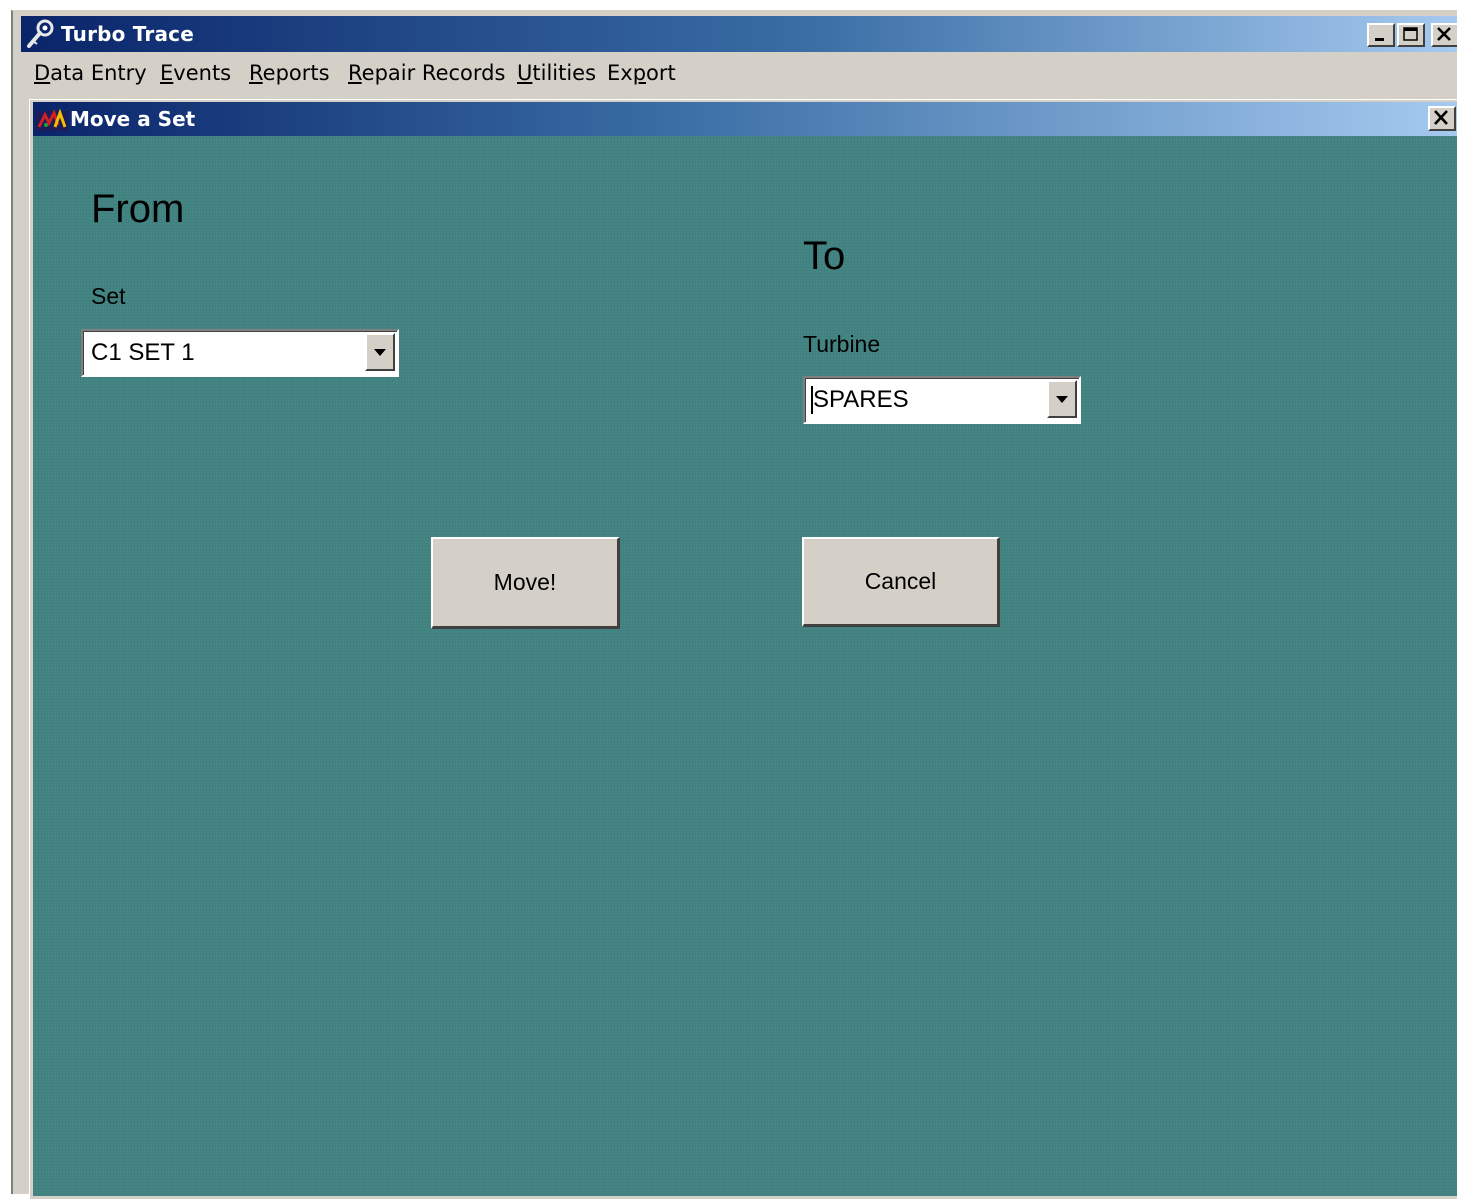 This screenshot has width=1457, height=1199. What do you see at coordinates (108, 296) in the screenshot?
I see `set-label: Set` at bounding box center [108, 296].